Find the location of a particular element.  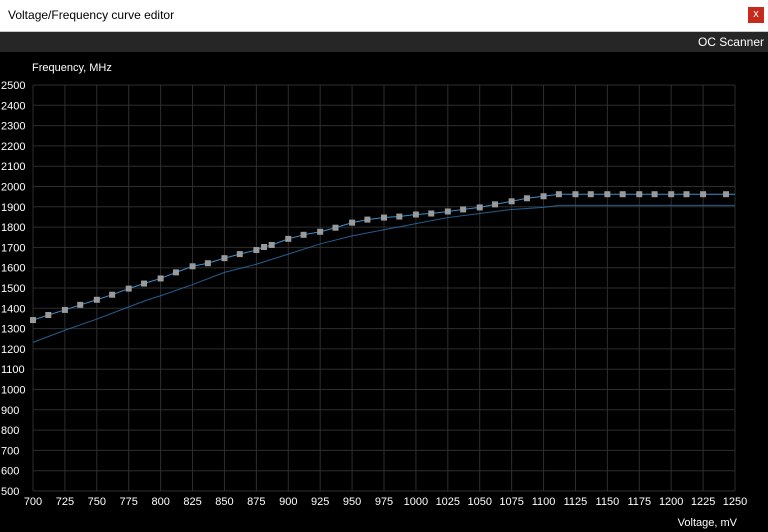

y-tick-label: 1500 is located at coordinates (13, 289).